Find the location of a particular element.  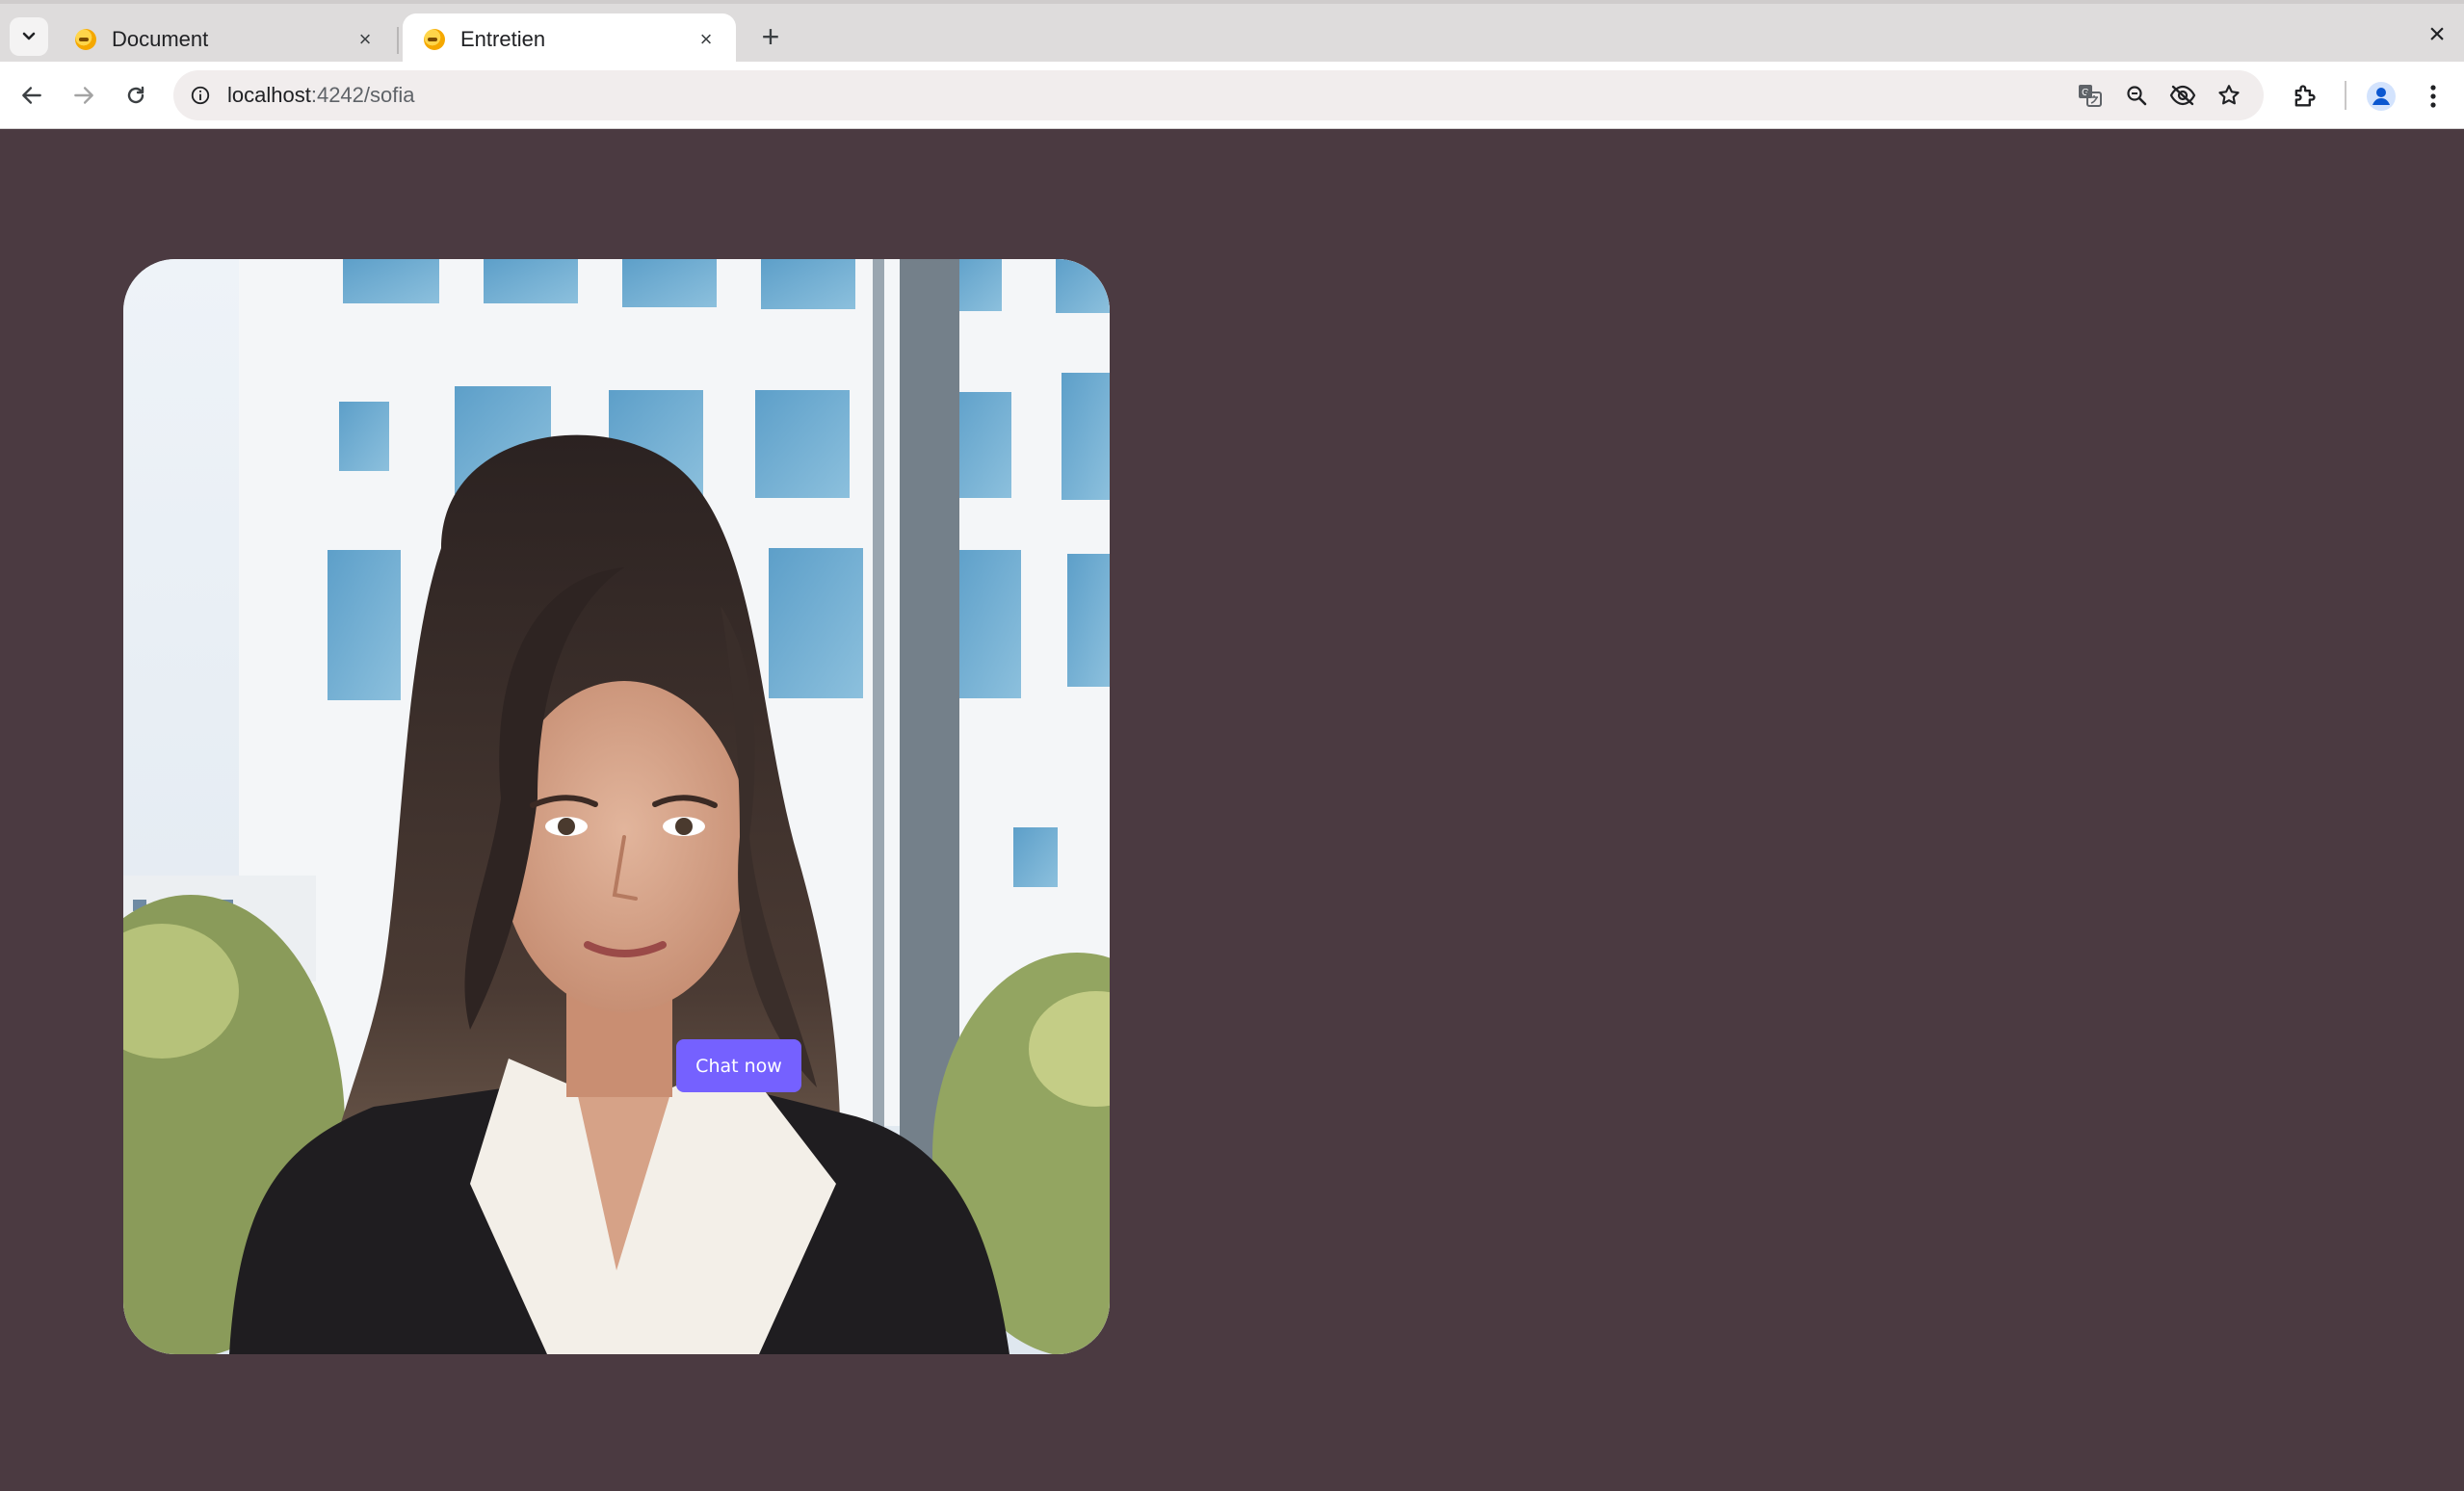

toolbar-divider is located at coordinates (2345, 95).